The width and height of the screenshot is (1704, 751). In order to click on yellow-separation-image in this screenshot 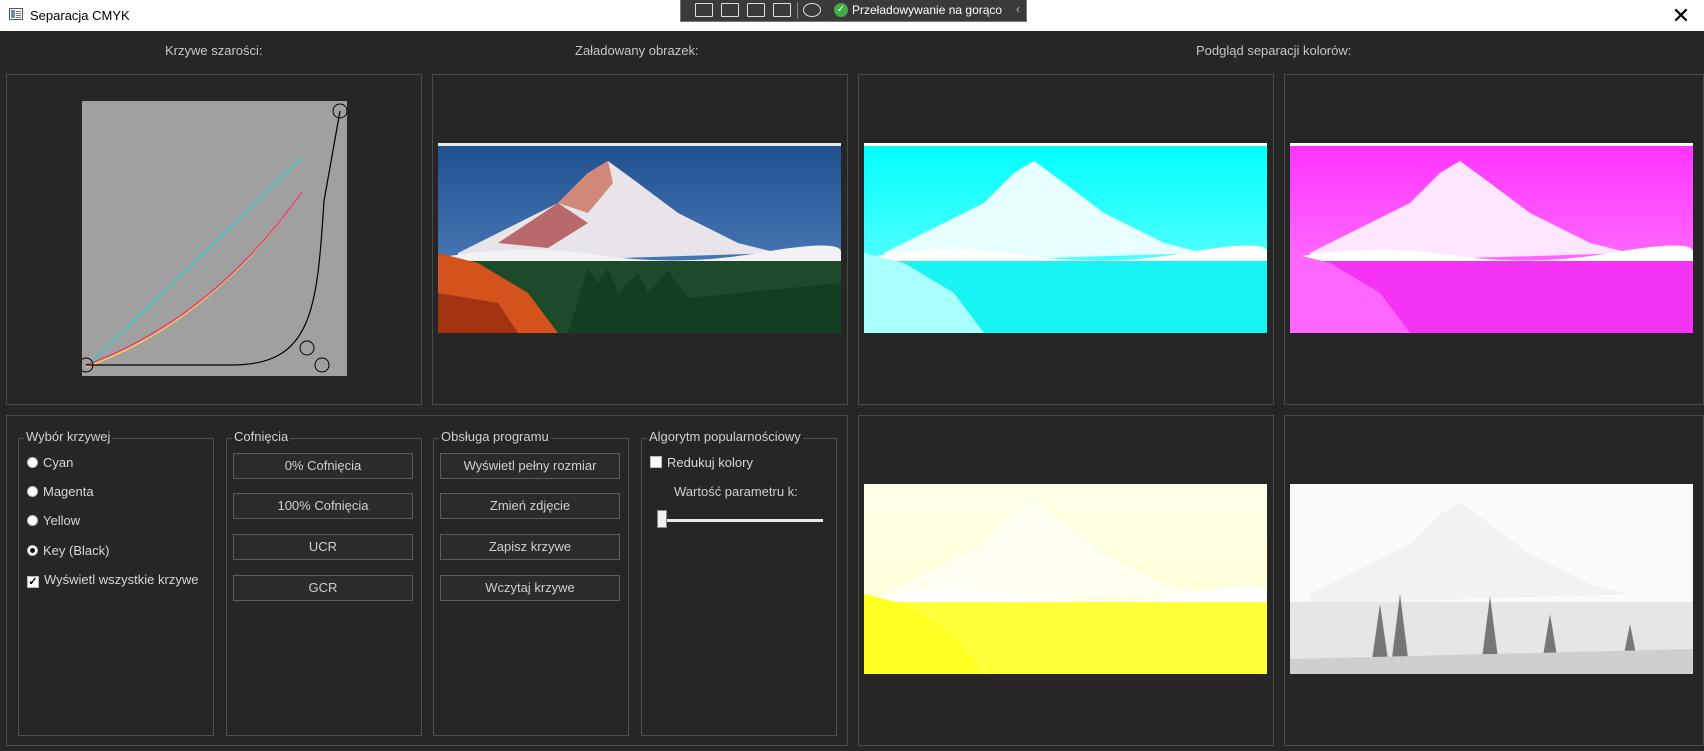, I will do `click(1065, 579)`.